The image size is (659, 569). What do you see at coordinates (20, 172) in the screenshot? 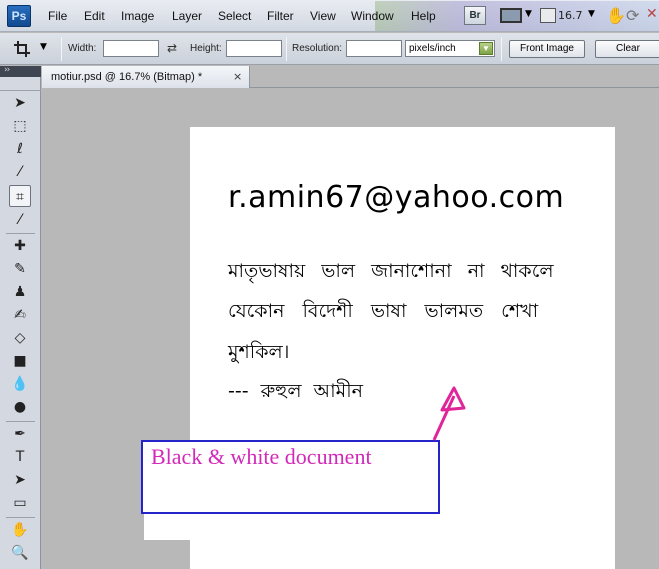
I see `magic-wand-tool-icon: ⁄` at bounding box center [20, 172].